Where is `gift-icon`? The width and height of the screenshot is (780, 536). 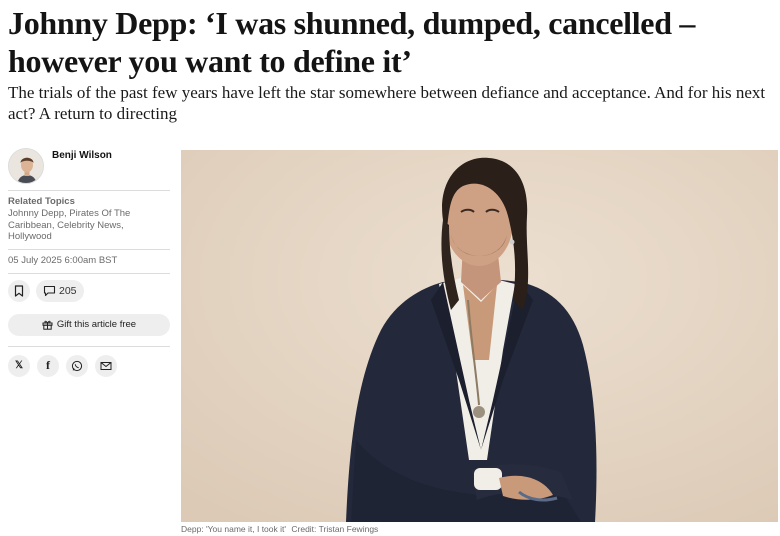
gift-icon is located at coordinates (47, 325).